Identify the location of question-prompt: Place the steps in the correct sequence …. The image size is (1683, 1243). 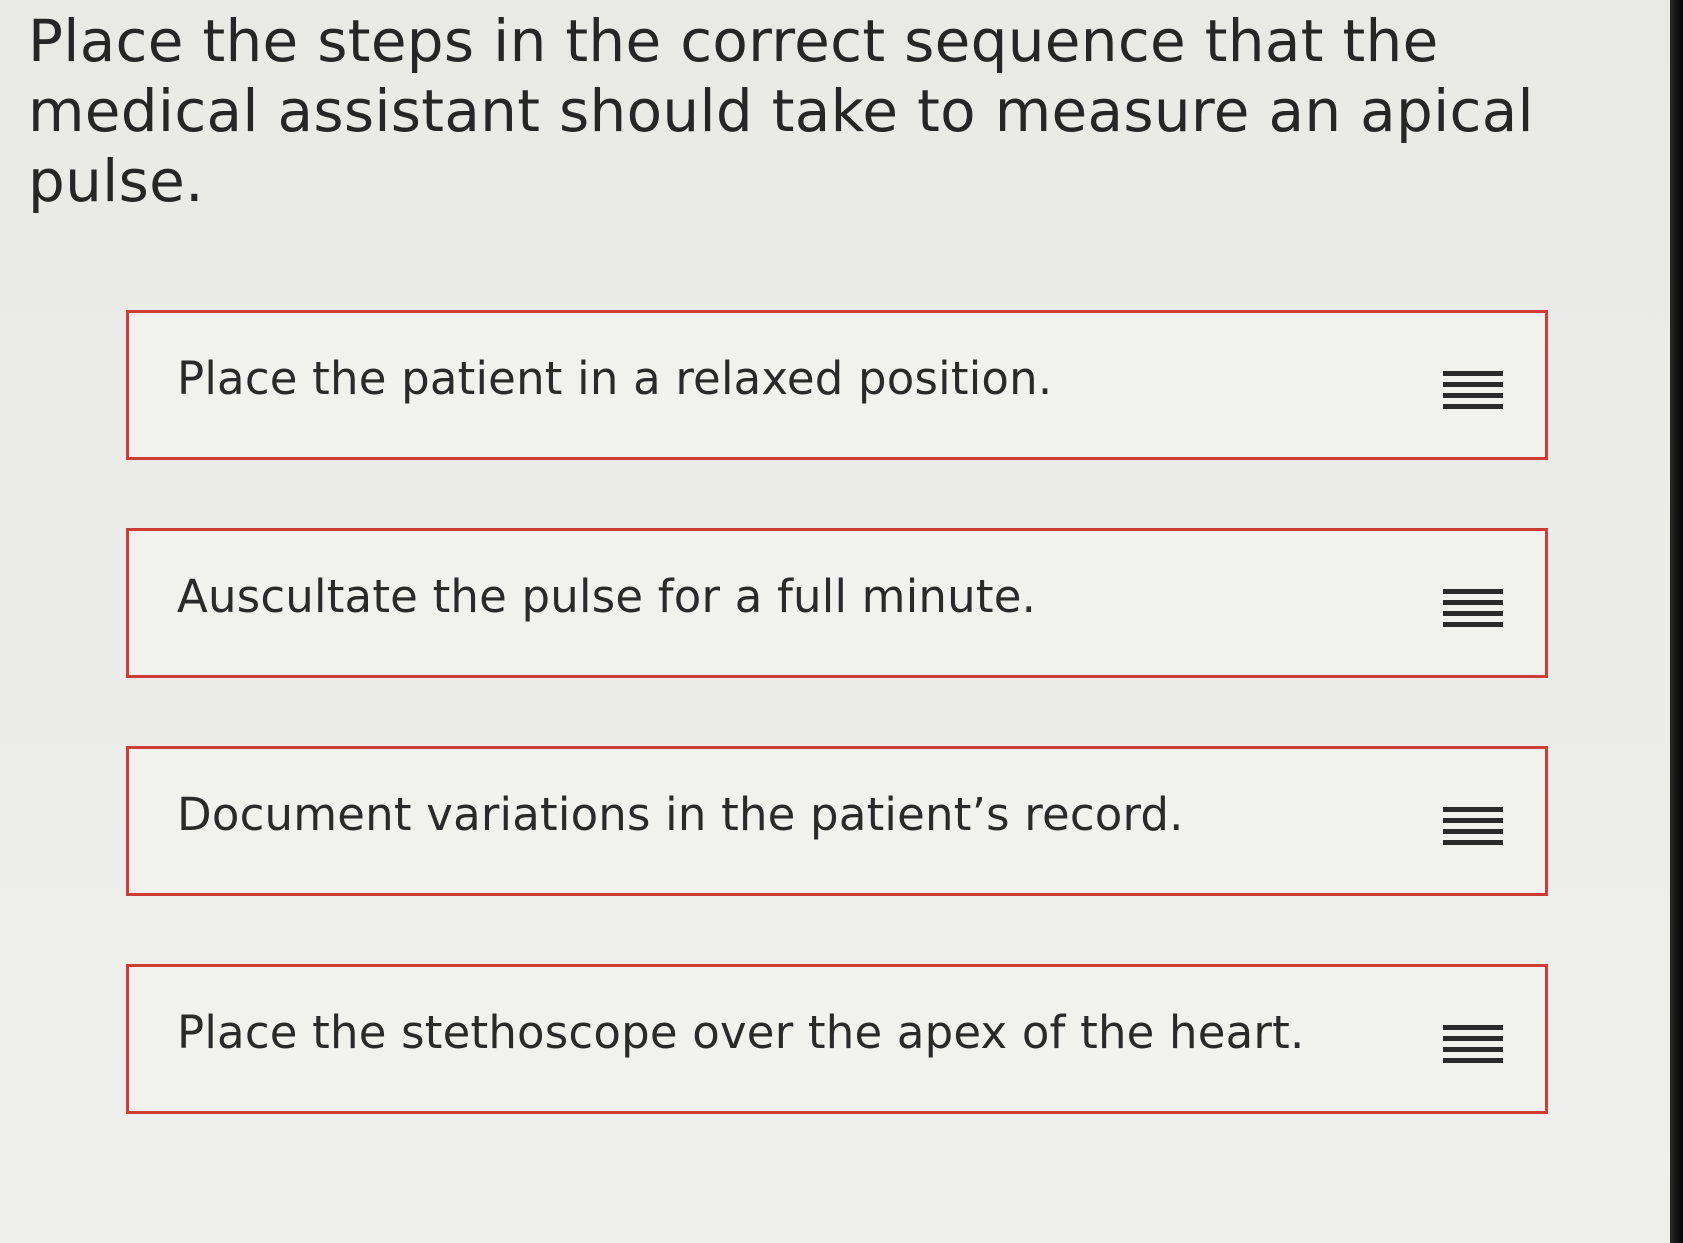
(781, 111).